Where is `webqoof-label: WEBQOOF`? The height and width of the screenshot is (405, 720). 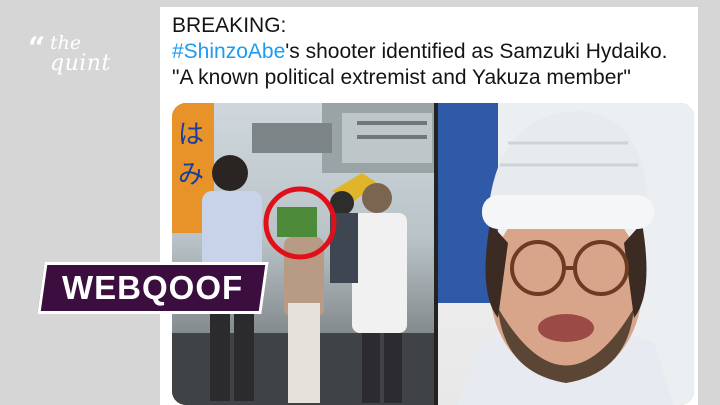
webqoof-label: WEBQOOF is located at coordinates (153, 287).